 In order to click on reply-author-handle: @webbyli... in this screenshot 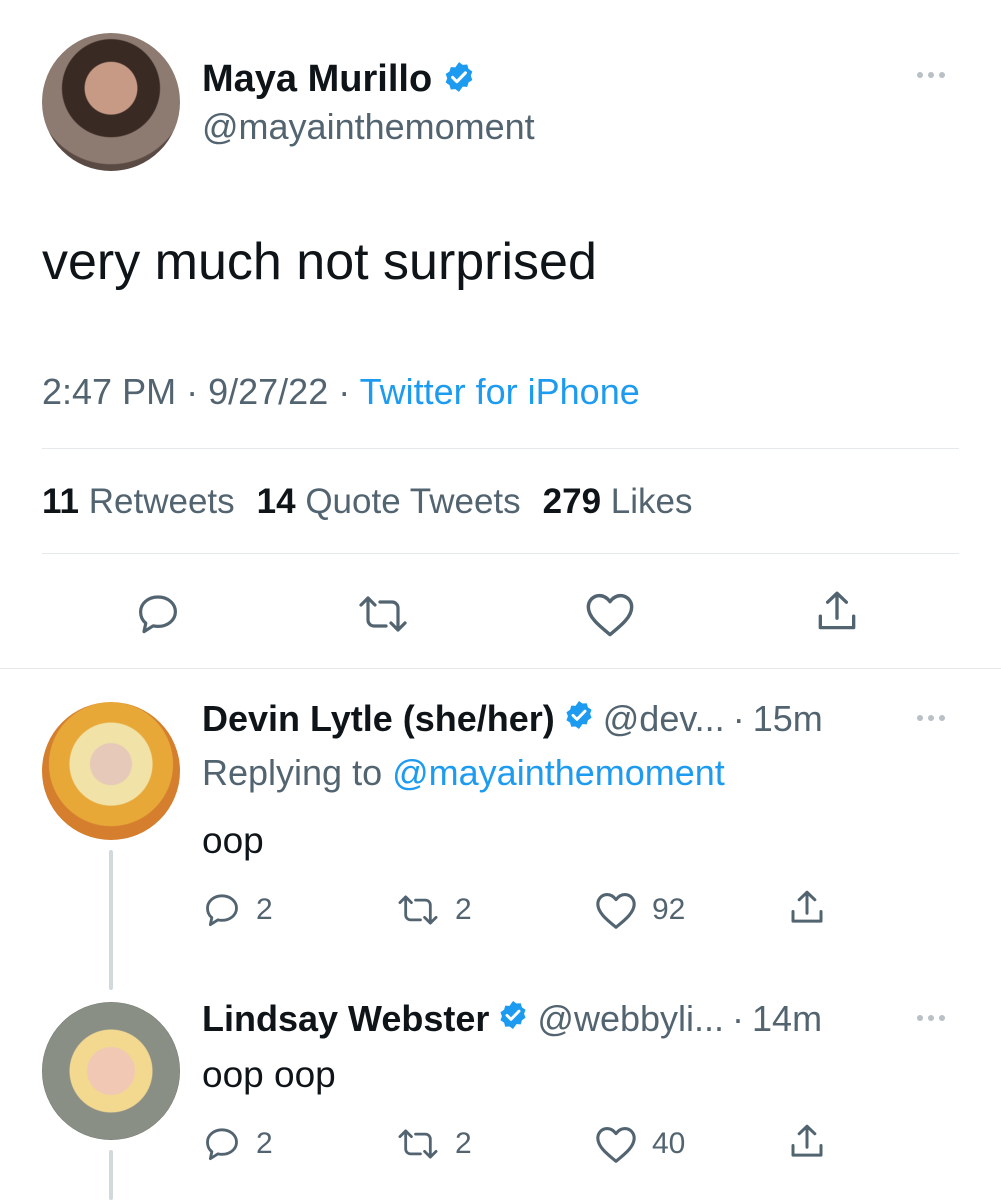, I will do `click(630, 1019)`.